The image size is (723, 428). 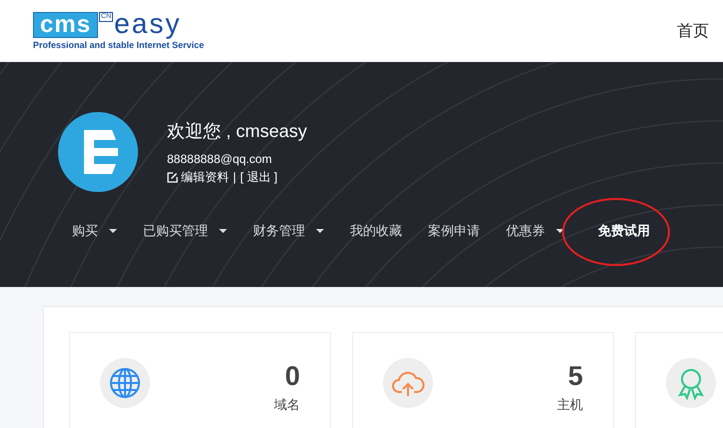 I want to click on email-text: 88888888@qq.com, so click(x=219, y=159).